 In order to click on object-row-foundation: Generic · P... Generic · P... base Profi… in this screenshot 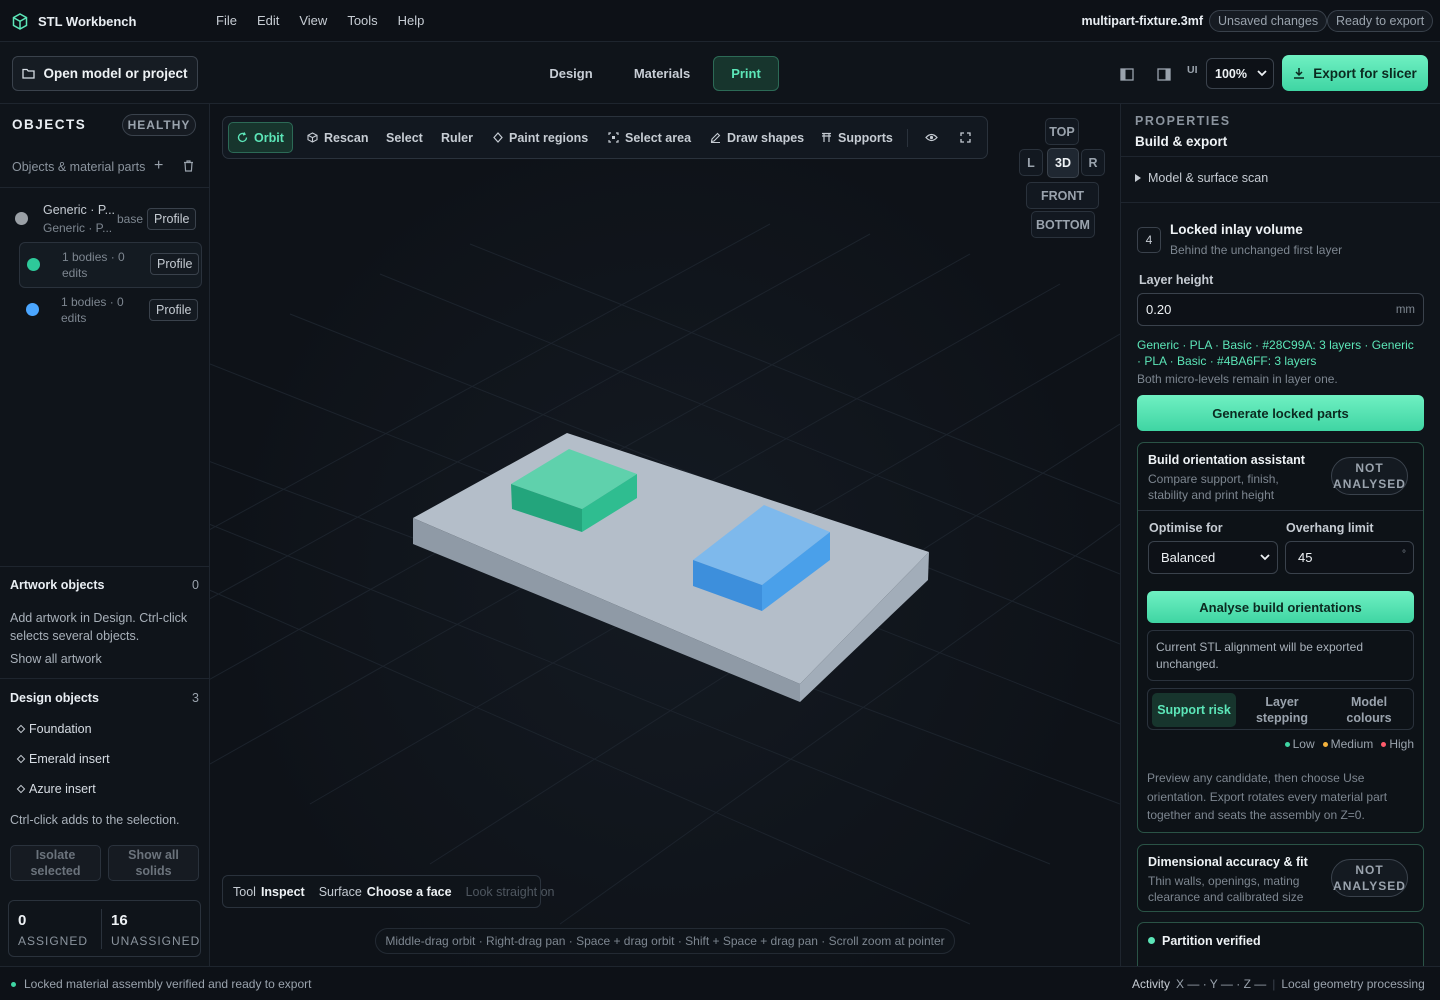, I will do `click(107, 220)`.